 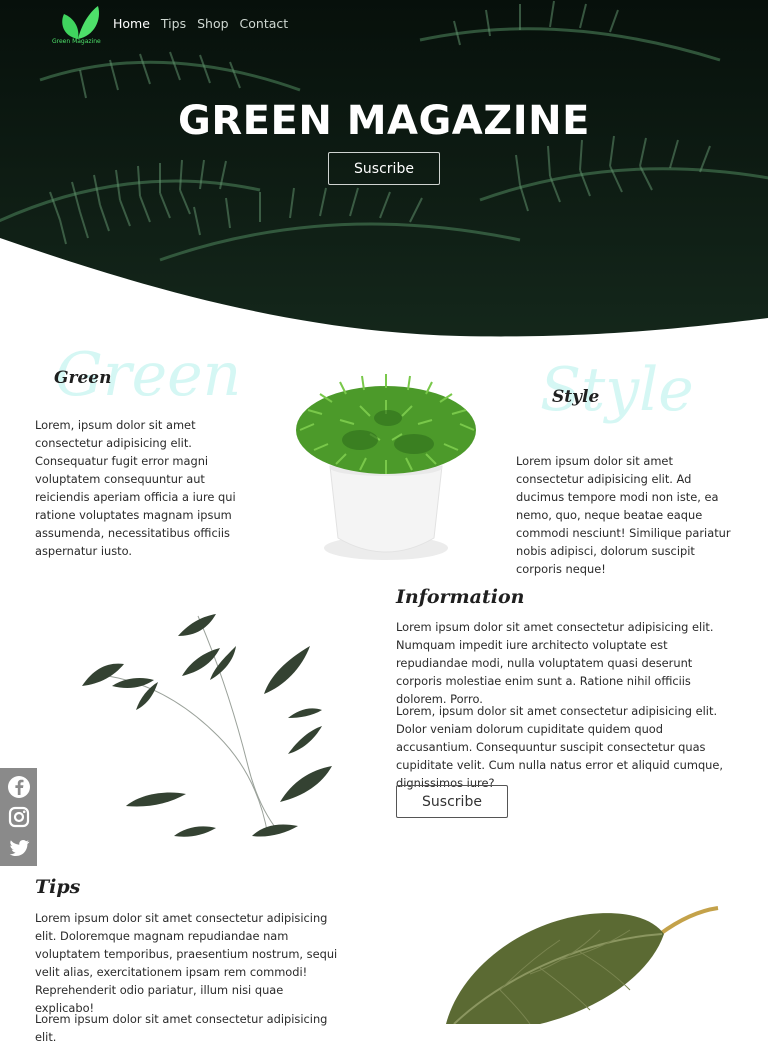 I want to click on twitter-icon, so click(x=19, y=848).